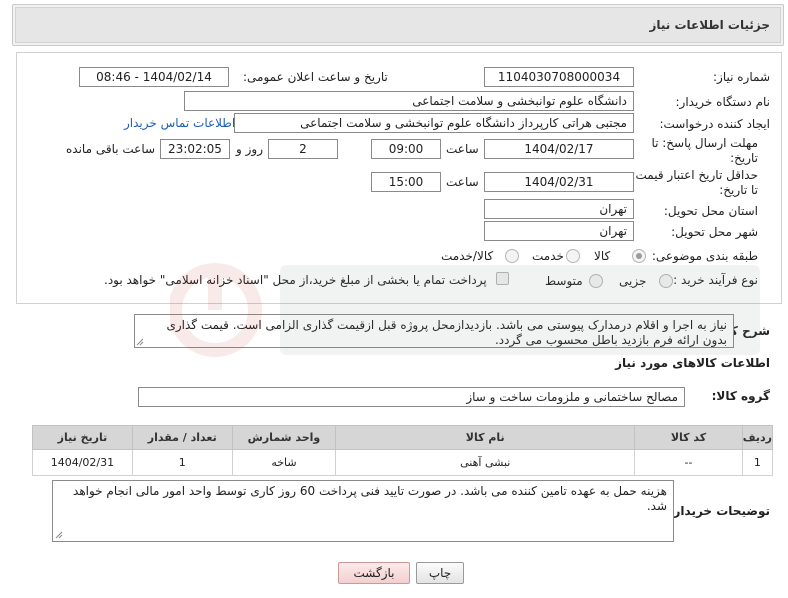 This screenshot has width=788, height=598. Describe the element at coordinates (559, 209) in the screenshot. I see `delivery-province-field: تهران` at that location.